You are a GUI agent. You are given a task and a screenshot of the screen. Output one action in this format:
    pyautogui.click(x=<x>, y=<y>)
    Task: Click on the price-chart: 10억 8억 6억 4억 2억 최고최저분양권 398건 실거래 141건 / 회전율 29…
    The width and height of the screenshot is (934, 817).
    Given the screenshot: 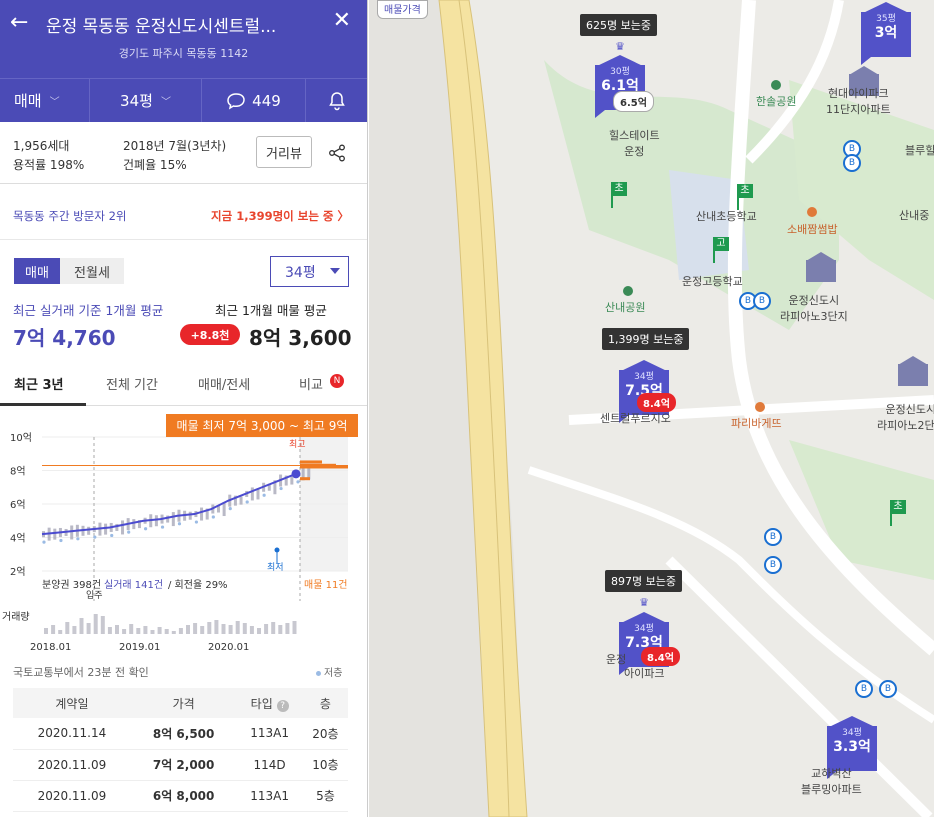 What is the action you would take?
    pyautogui.click(x=184, y=533)
    